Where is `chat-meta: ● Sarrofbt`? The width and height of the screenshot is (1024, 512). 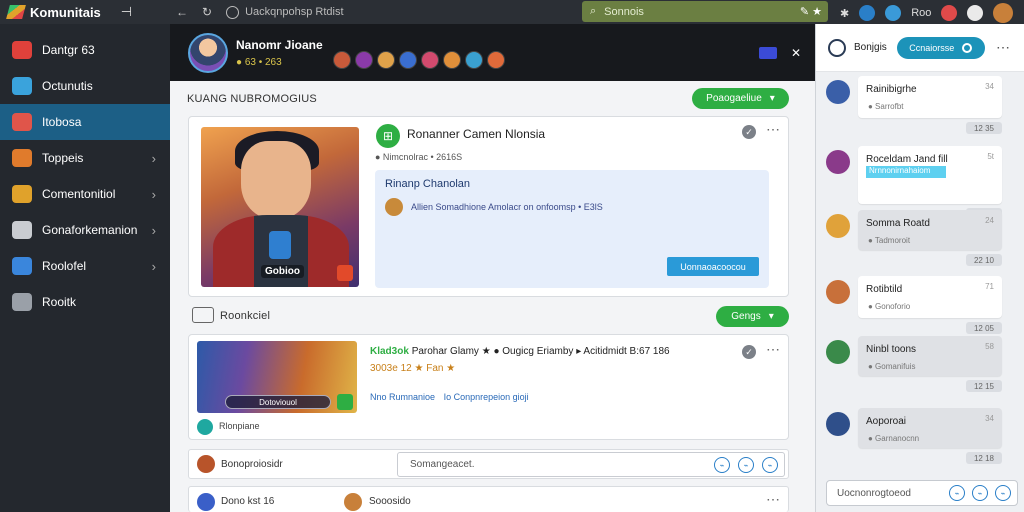
chat-meta: ● Sarrofbt is located at coordinates (886, 106).